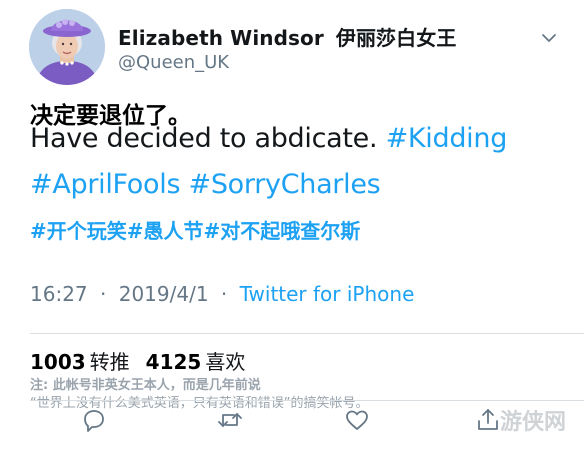 Image resolution: width=584 pixels, height=453 pixels. Describe the element at coordinates (549, 38) in the screenshot. I see `chevron-down-icon` at that location.